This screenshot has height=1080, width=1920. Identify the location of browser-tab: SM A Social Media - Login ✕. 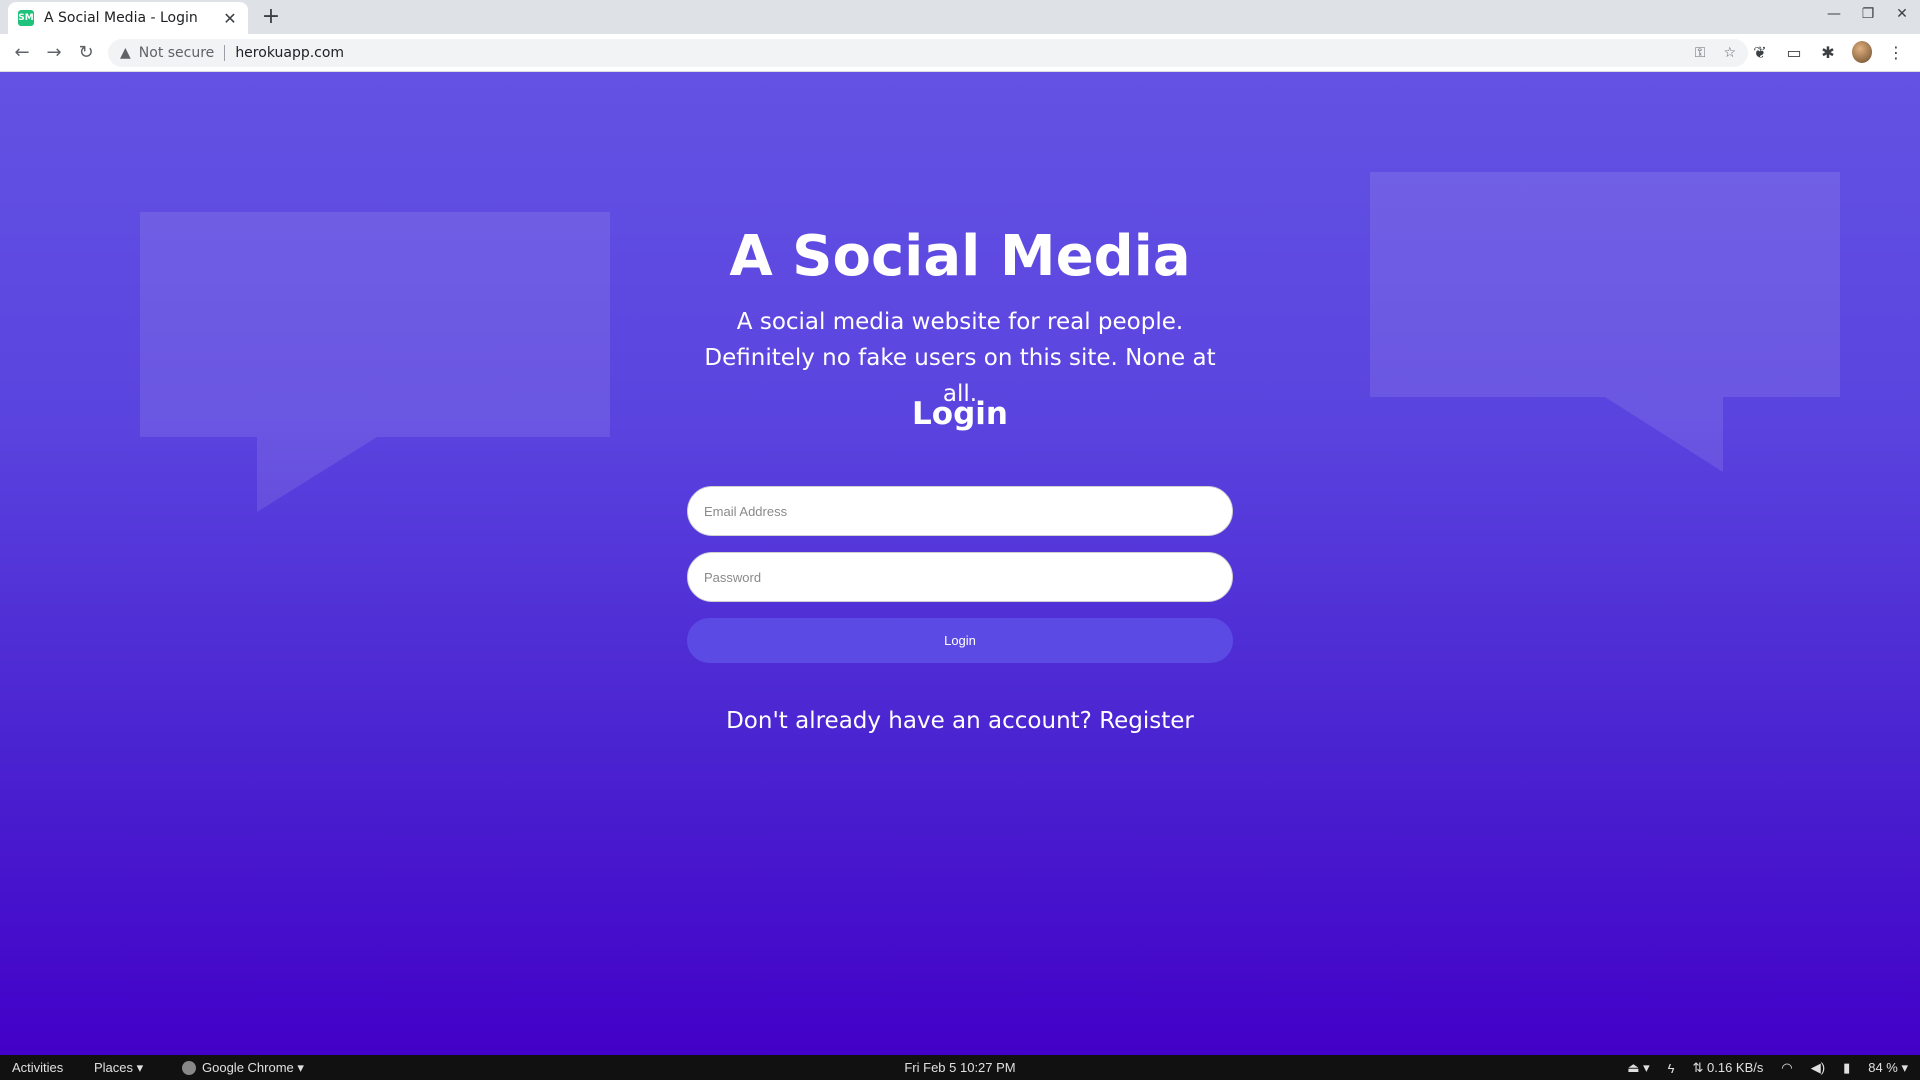
(128, 18).